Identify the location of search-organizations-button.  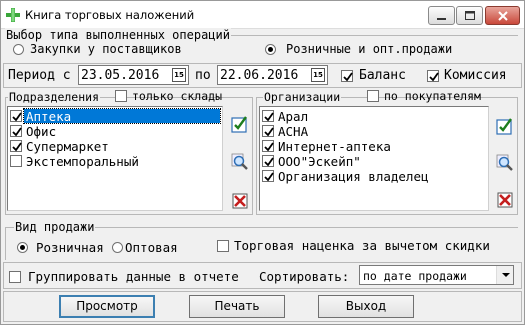
(504, 162).